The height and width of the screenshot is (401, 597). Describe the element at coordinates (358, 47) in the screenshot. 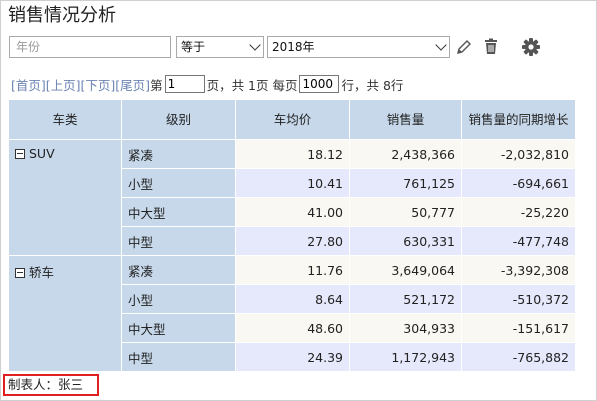

I see `value-select: 2018年` at that location.